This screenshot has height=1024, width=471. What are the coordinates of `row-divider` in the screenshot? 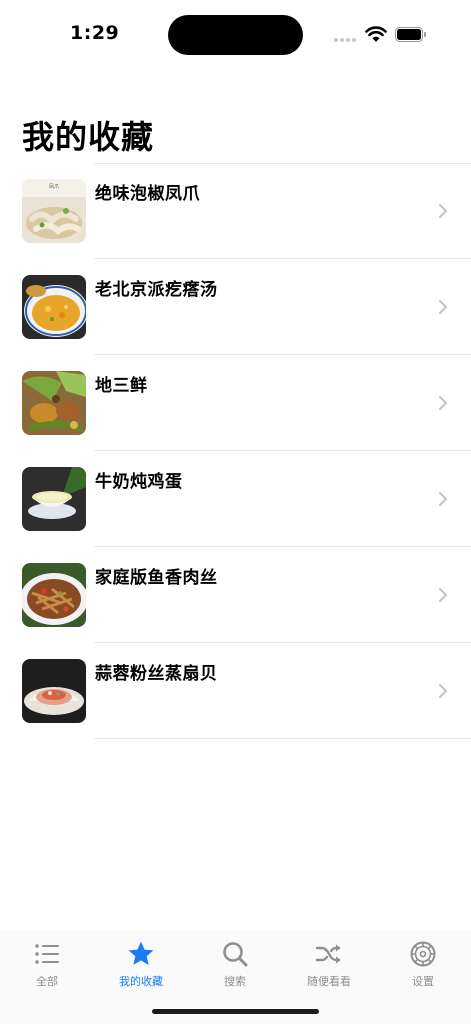 It's located at (282, 738).